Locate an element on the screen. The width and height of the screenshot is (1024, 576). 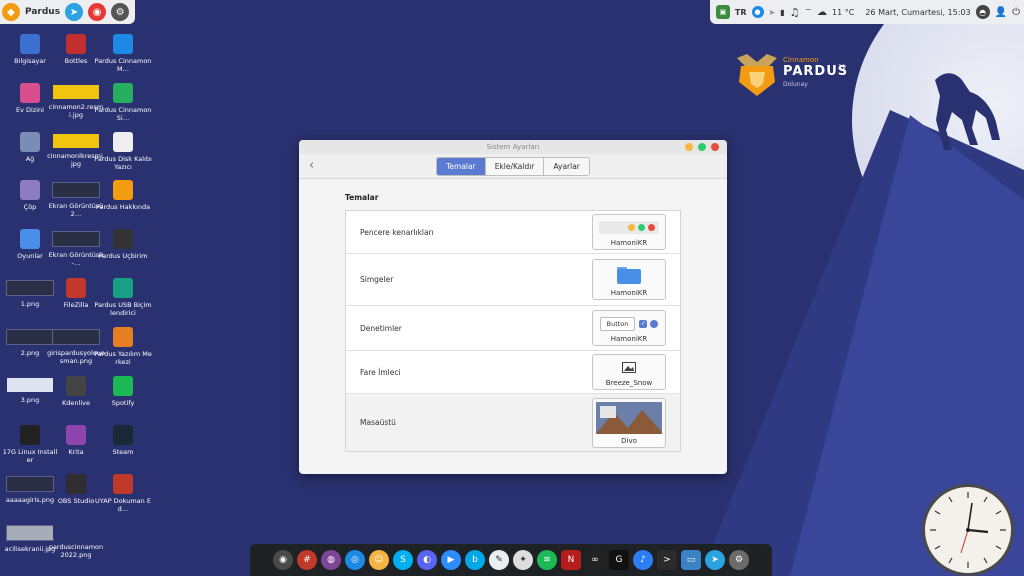
settings-icon: ⚙ is located at coordinates (739, 560).